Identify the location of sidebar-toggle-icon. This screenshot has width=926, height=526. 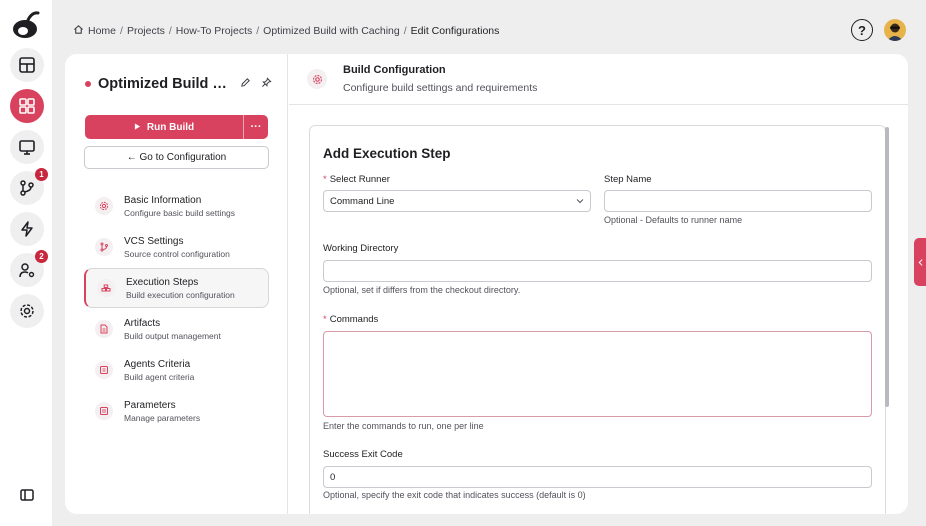
(27, 495).